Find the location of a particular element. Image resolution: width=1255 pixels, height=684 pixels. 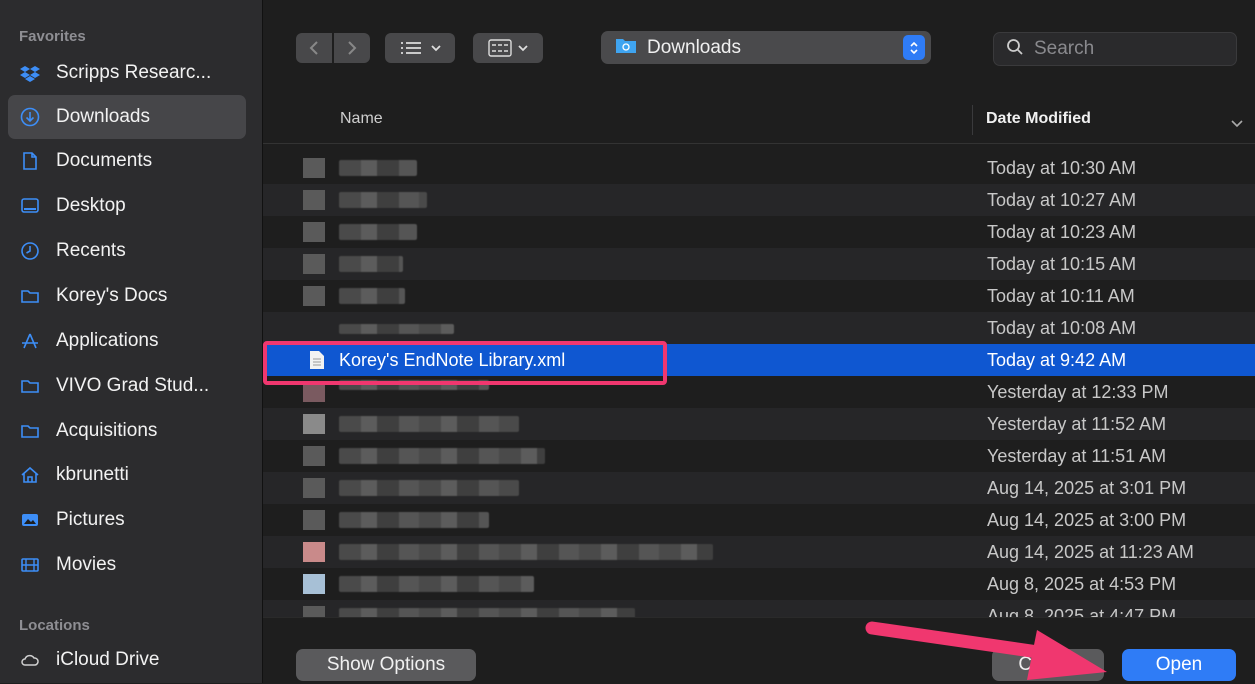

location-label: Downloads is located at coordinates (694, 47).